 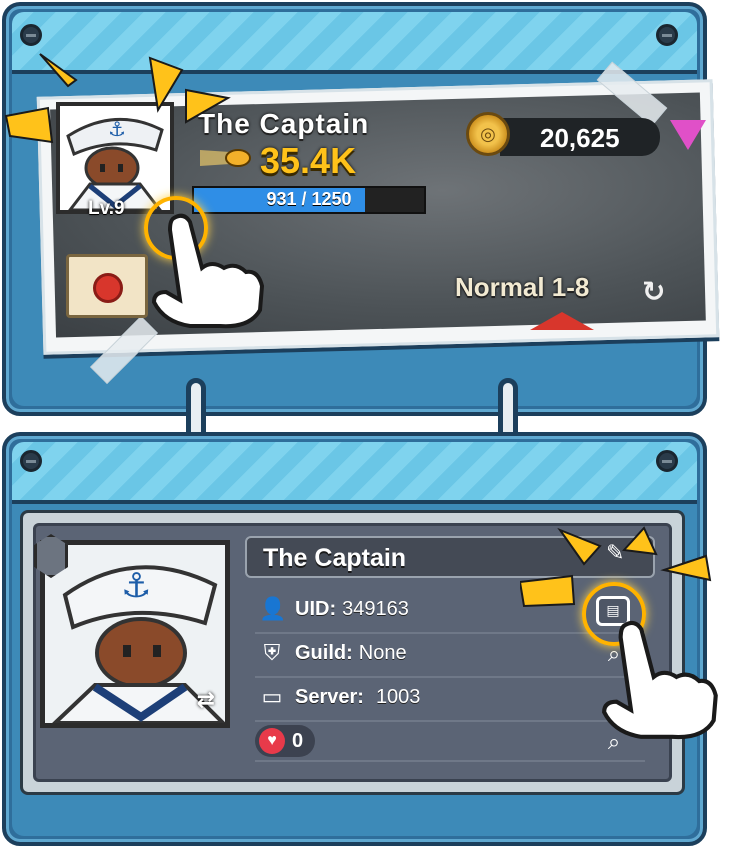 I want to click on monitor-icon: ▭, so click(x=272, y=696).